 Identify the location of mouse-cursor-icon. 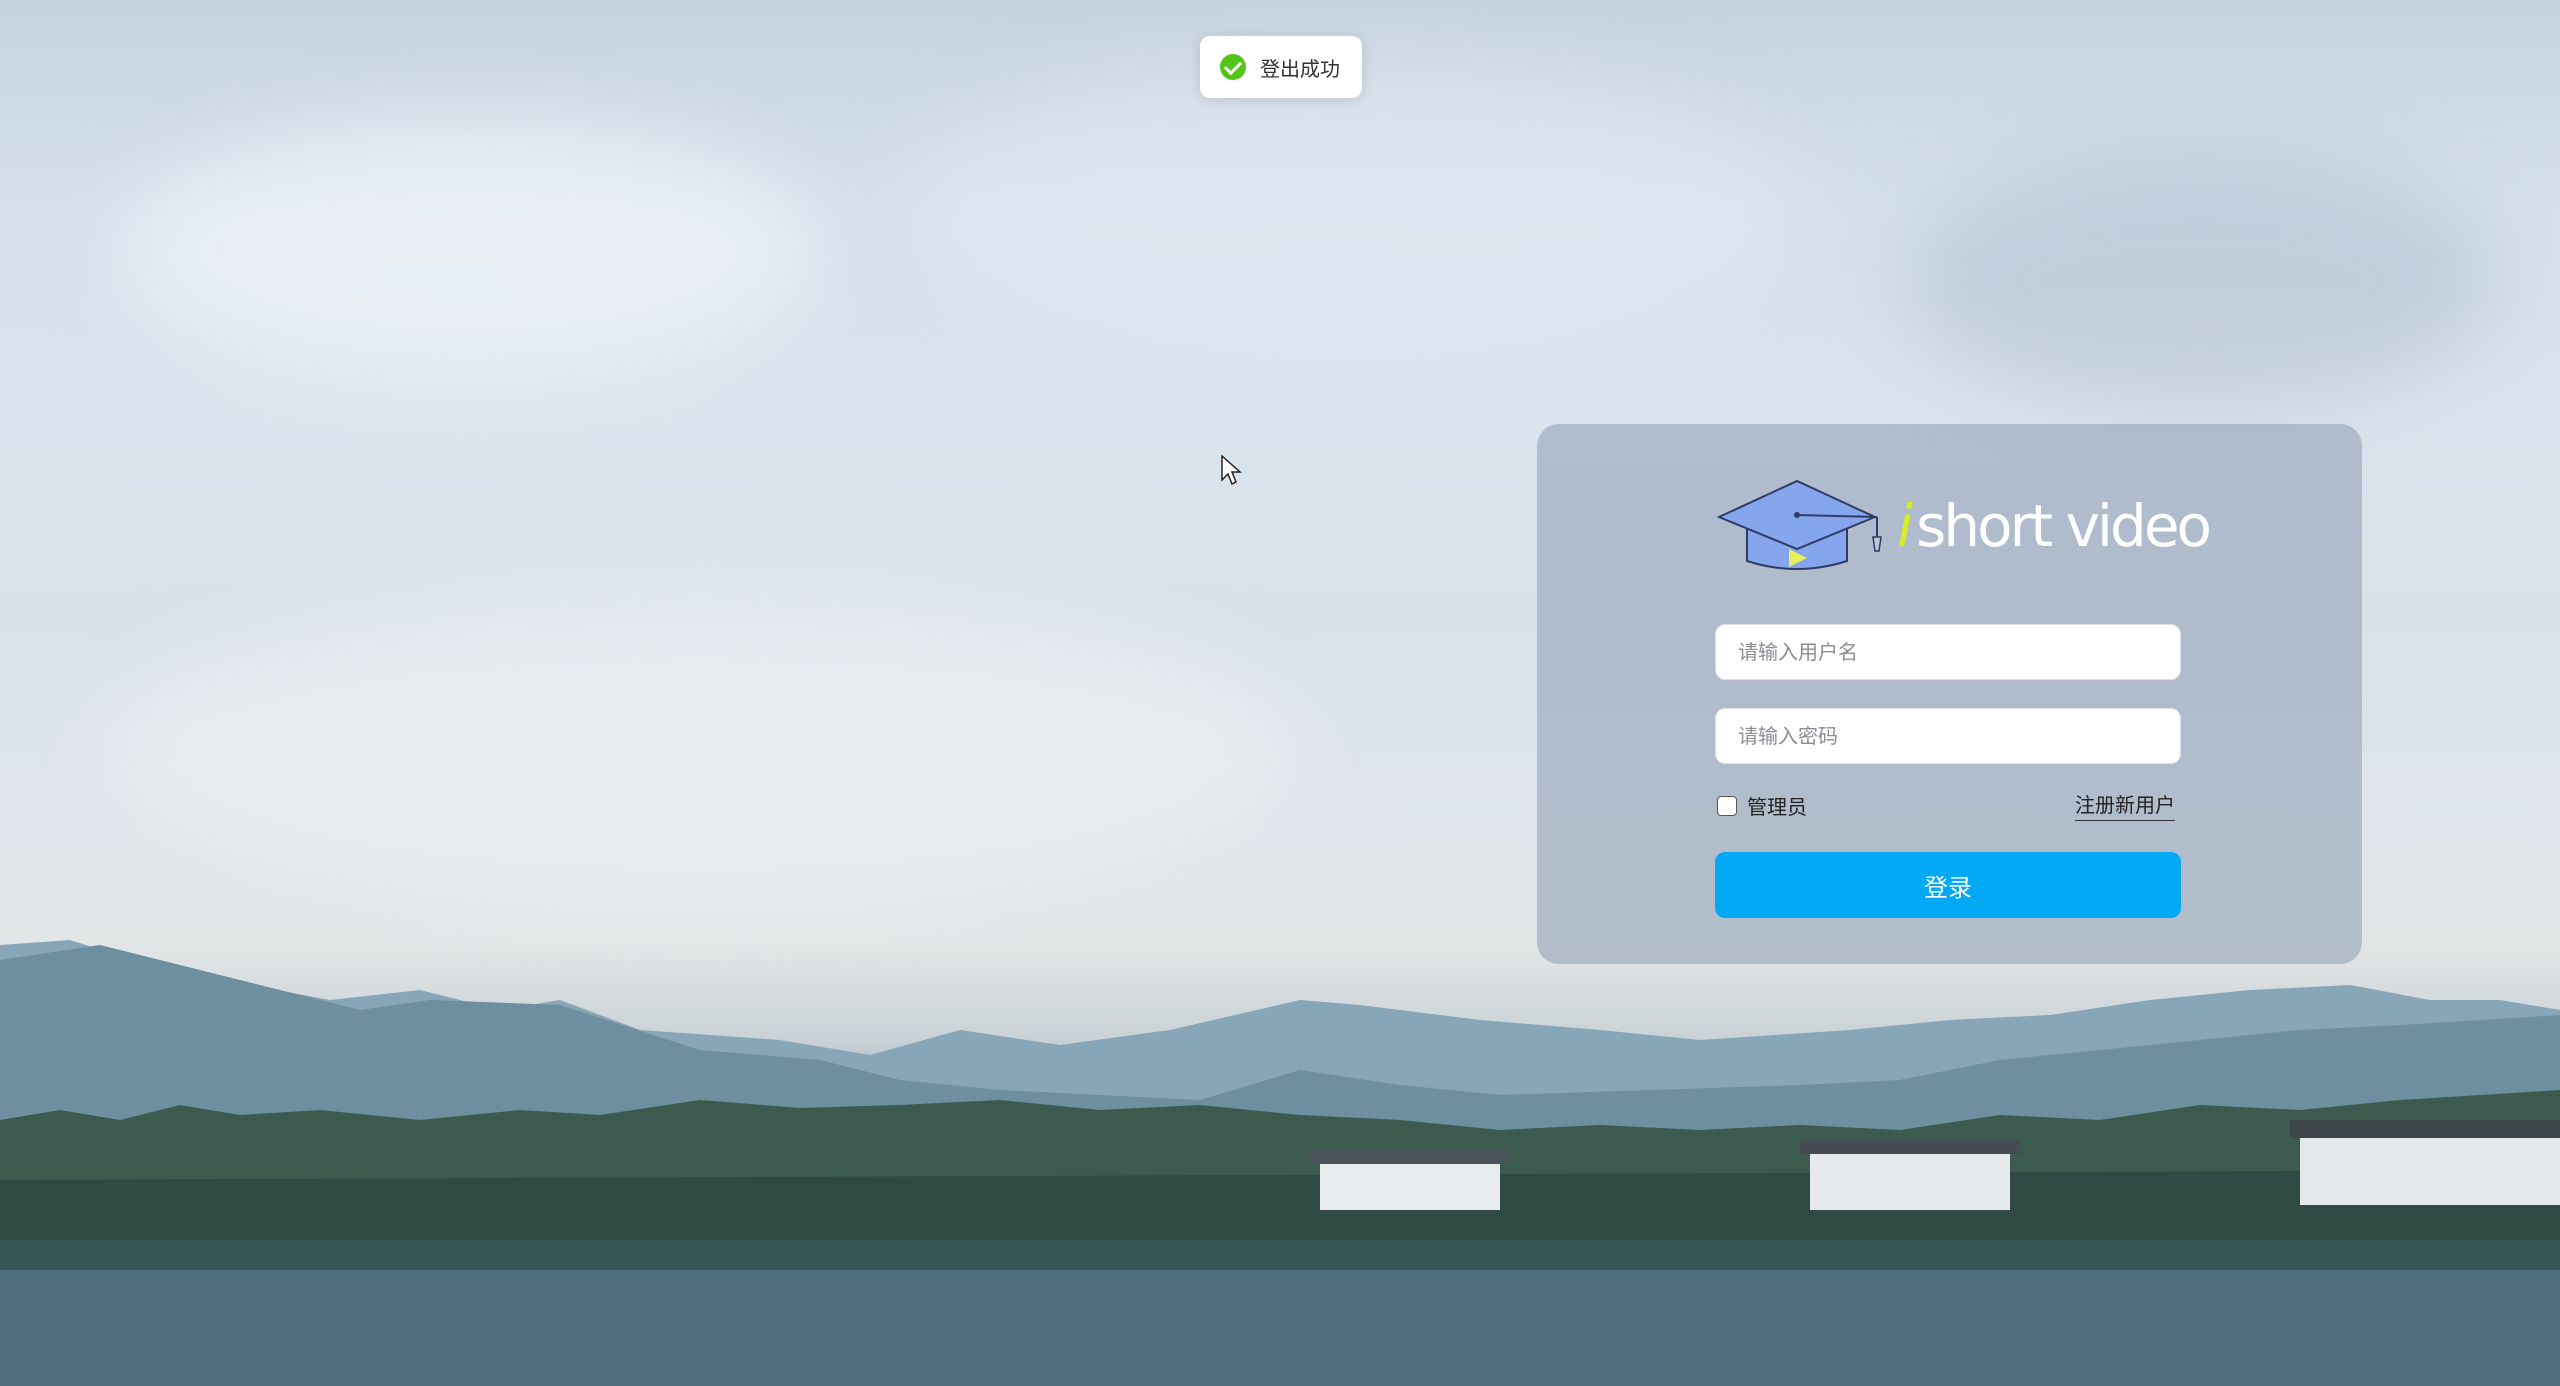
(1231, 472).